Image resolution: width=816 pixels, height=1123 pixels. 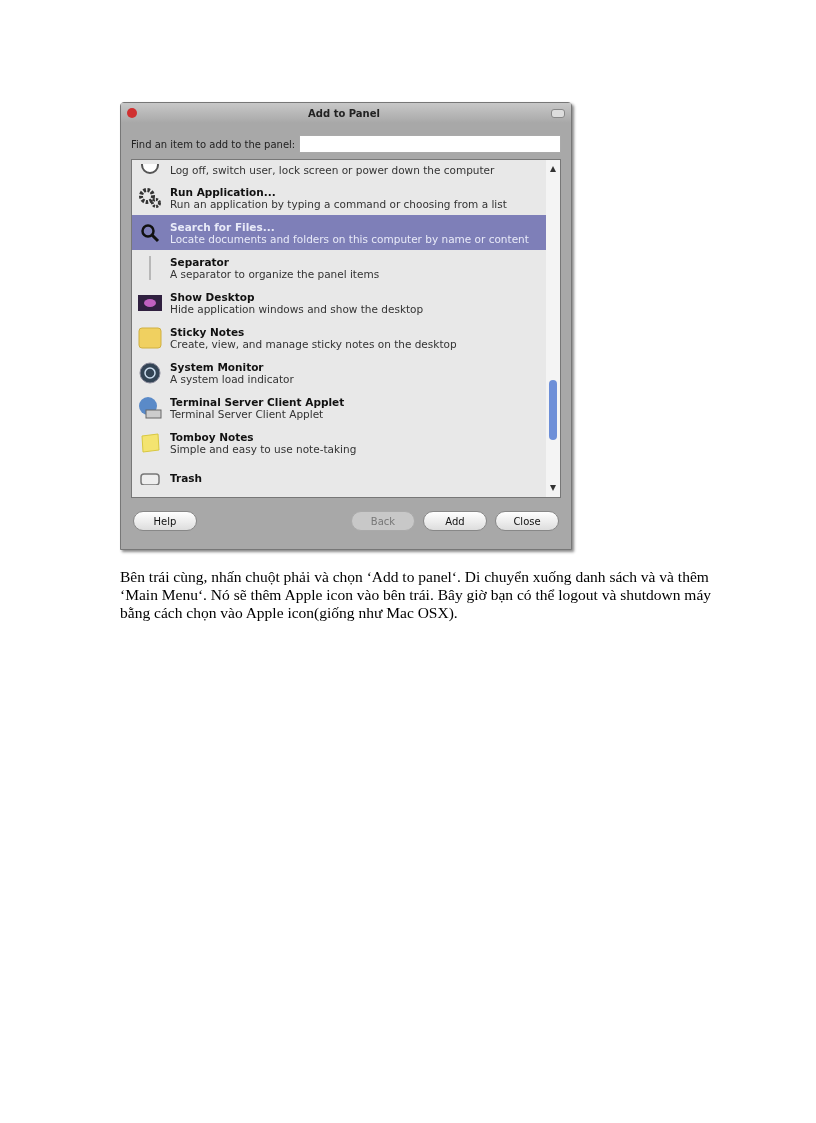 I want to click on dialog-button: Close, so click(x=527, y=521).